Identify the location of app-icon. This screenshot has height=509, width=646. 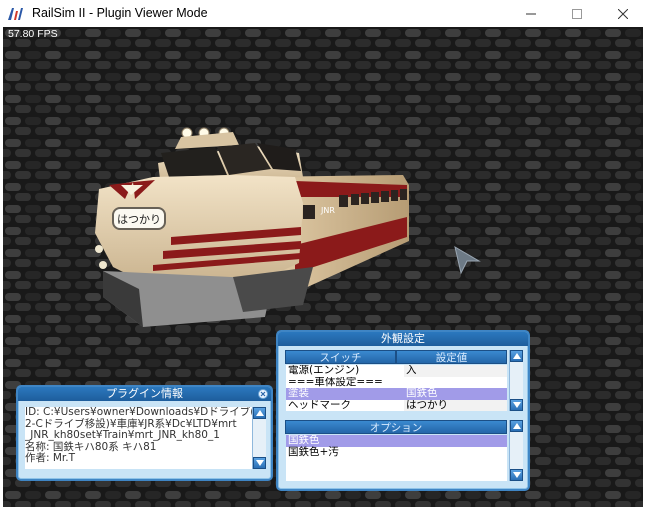
(15, 14).